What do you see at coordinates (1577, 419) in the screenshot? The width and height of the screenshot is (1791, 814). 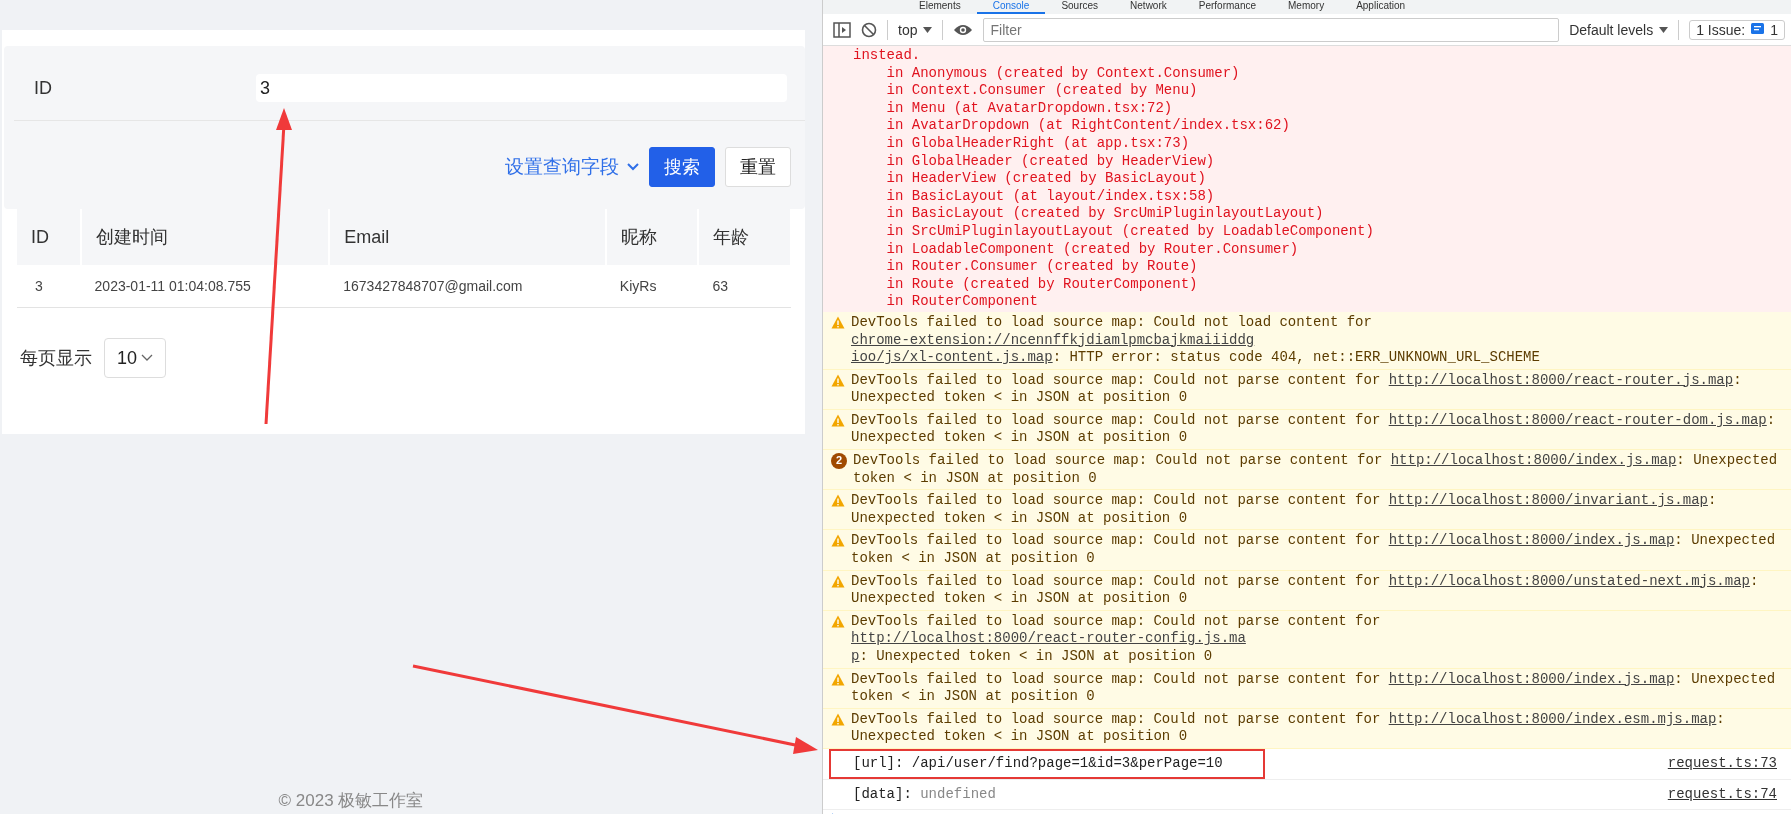 I see `source-map-link: http://localhost:8000/react-router-dom.js.map` at bounding box center [1577, 419].